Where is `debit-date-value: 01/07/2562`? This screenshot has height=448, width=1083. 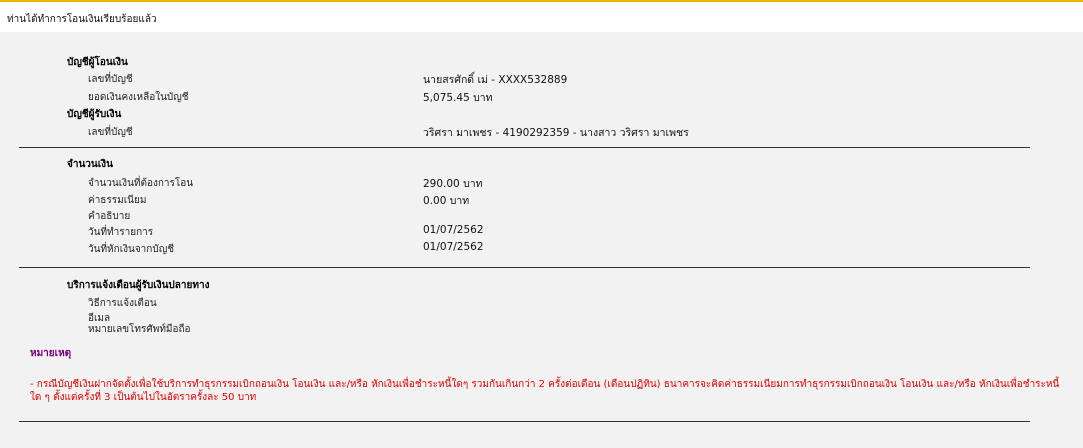
debit-date-value: 01/07/2562 is located at coordinates (453, 247).